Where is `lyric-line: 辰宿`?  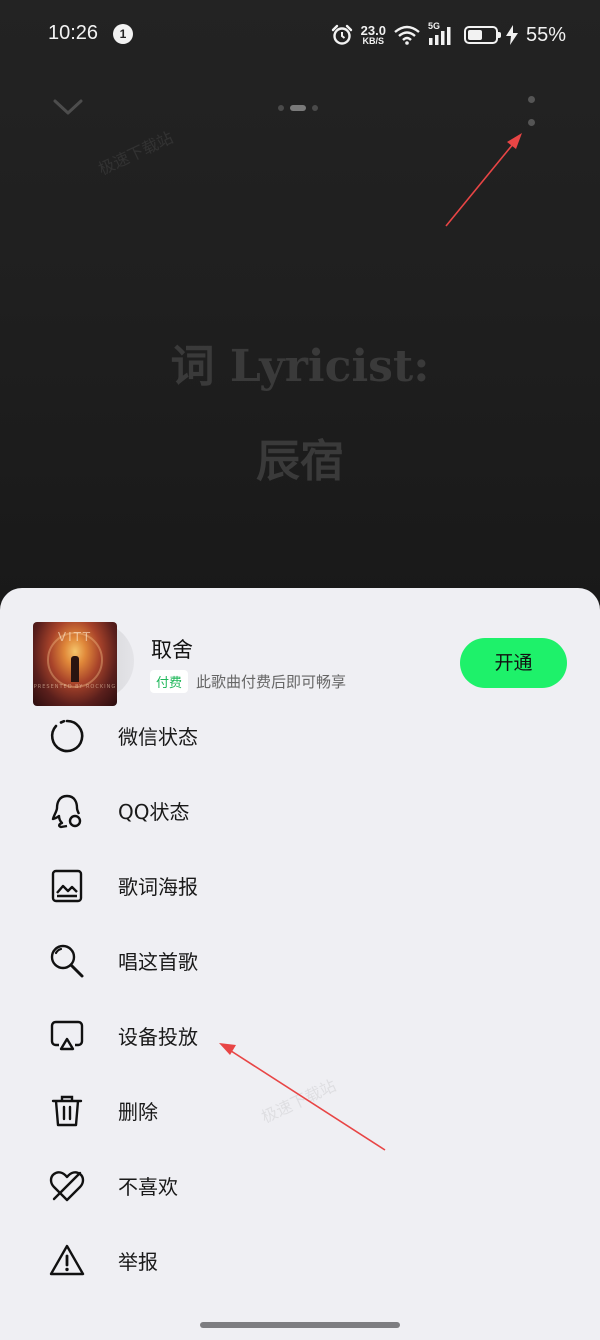
lyric-line: 辰宿 is located at coordinates (300, 461).